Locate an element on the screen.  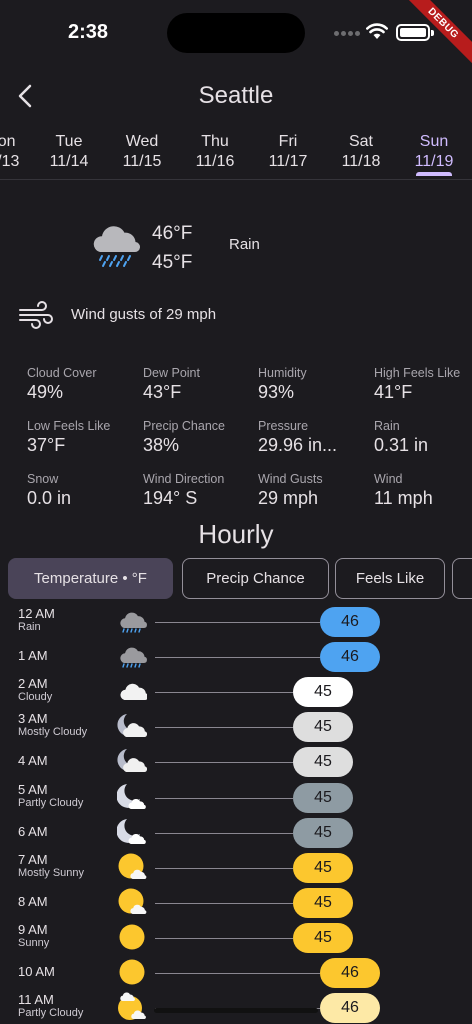
hour-cell: 12 AM Rain is located at coordinates (36, 620).